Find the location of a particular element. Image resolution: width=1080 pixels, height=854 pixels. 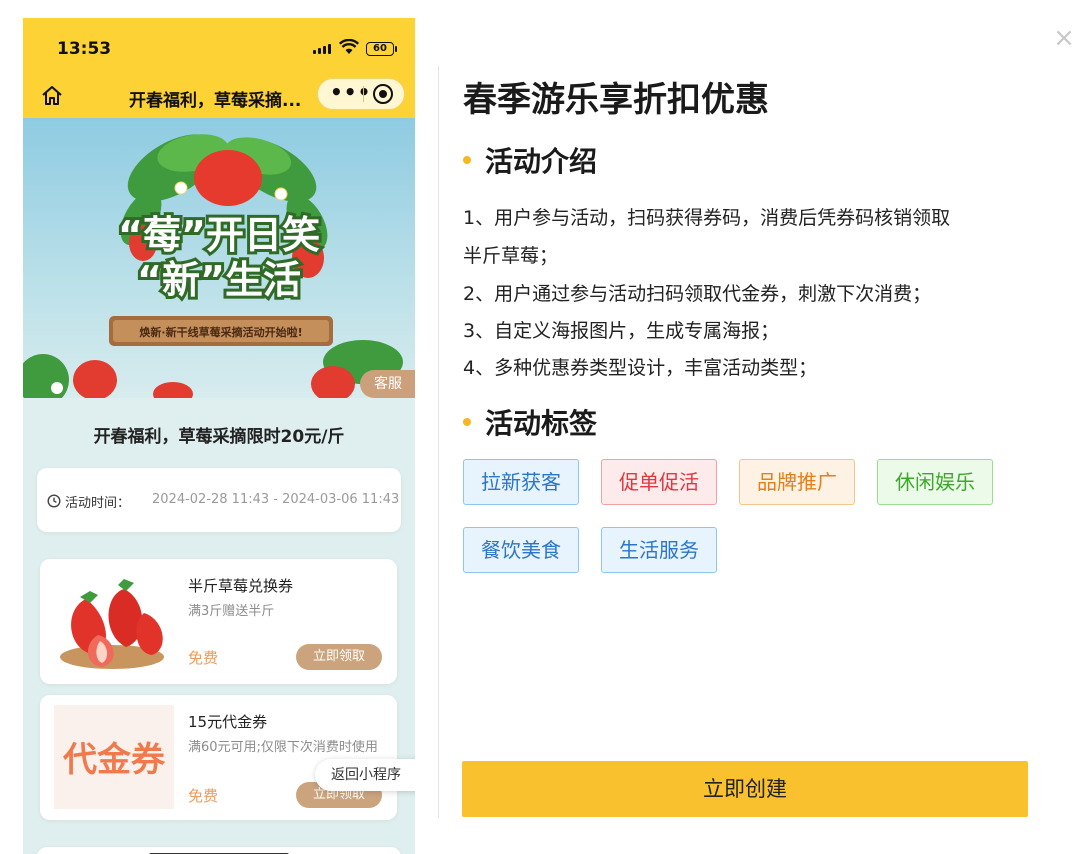

activity-title: 春季游乐享折扣优惠 is located at coordinates (616, 100).